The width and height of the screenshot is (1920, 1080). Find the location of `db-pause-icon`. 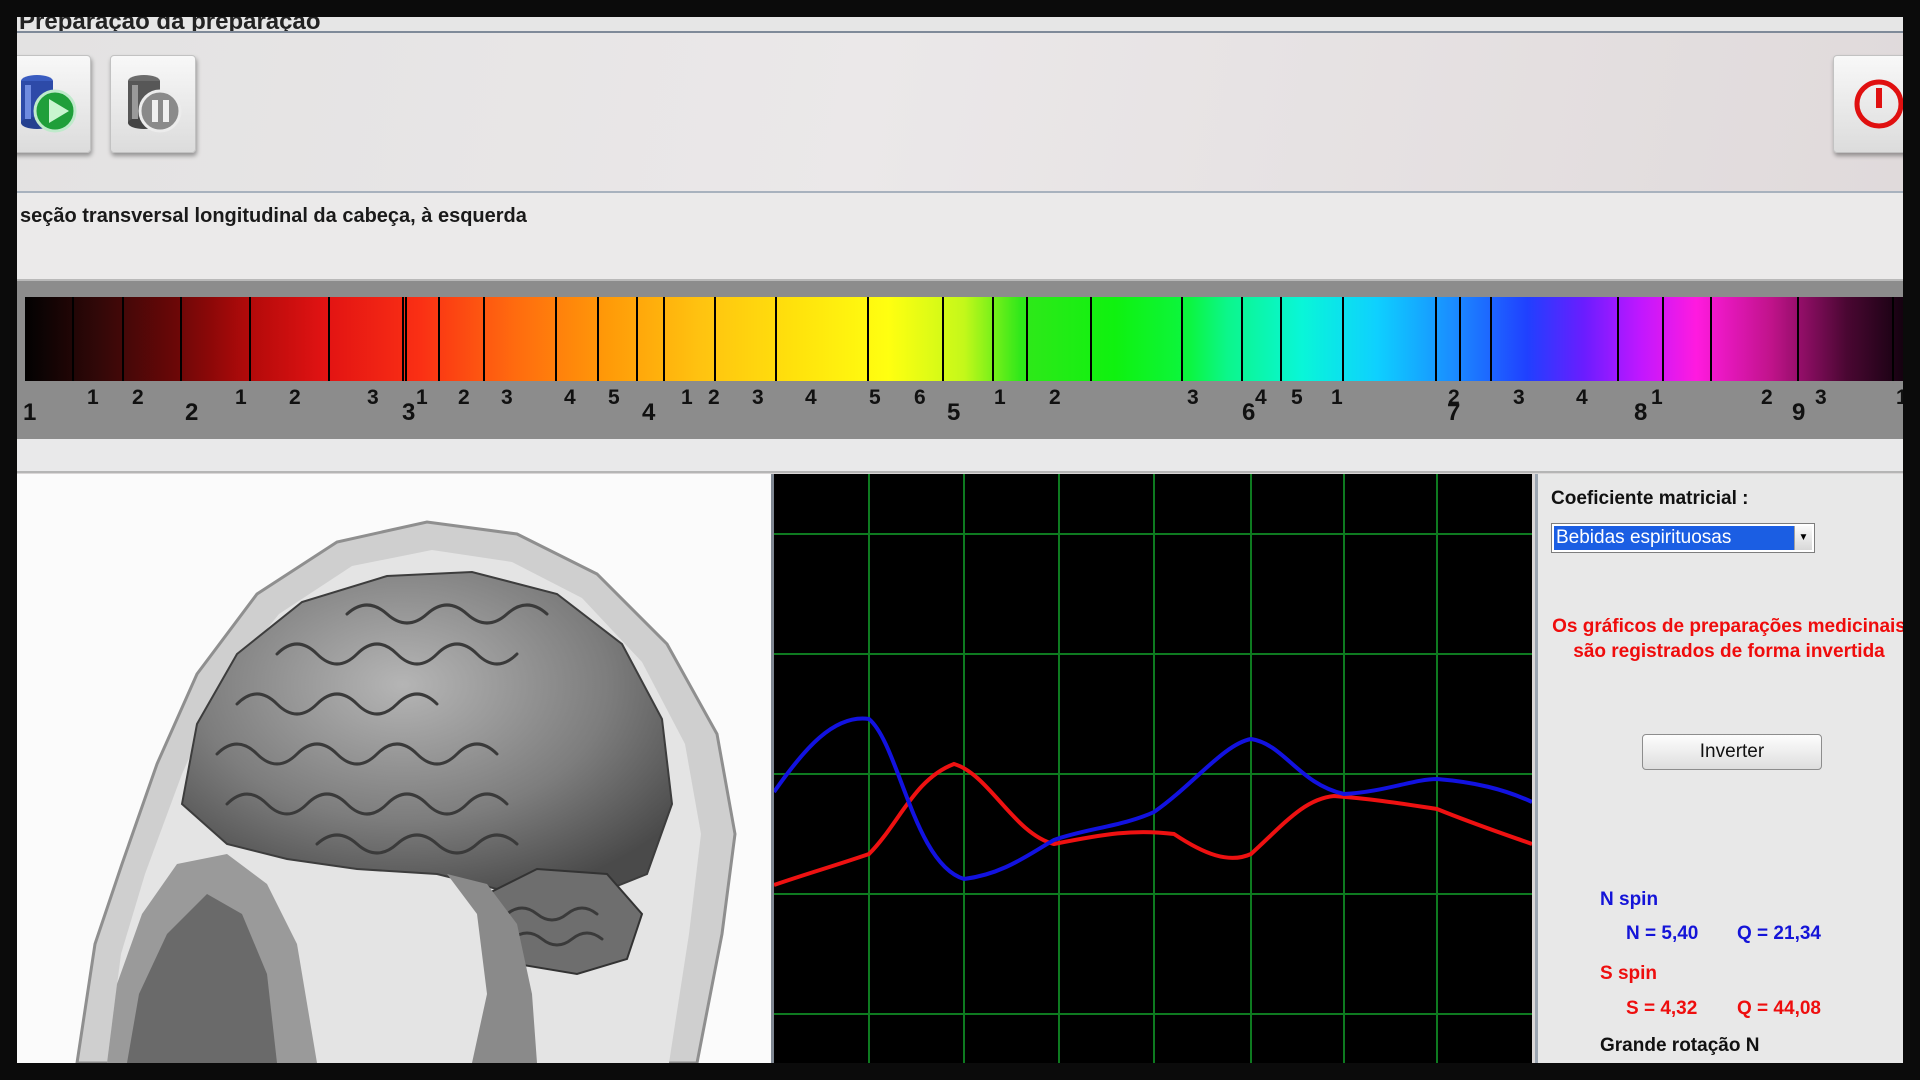

db-pause-icon is located at coordinates (155, 104).